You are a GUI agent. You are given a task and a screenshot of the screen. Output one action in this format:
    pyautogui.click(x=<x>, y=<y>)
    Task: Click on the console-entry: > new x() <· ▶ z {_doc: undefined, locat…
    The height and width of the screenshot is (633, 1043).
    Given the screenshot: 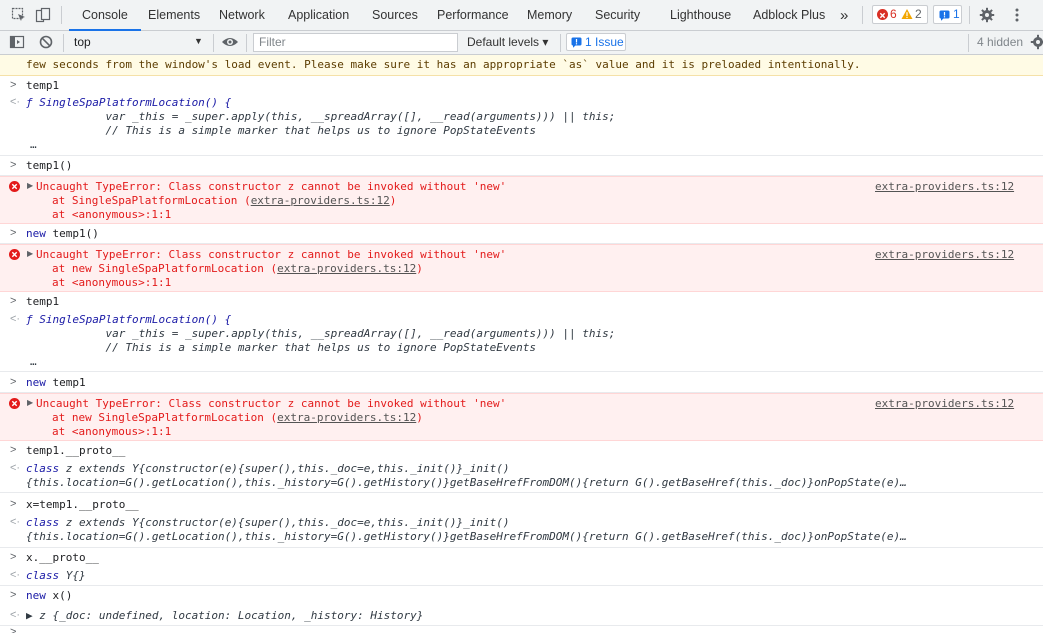 What is the action you would take?
    pyautogui.click(x=521, y=606)
    